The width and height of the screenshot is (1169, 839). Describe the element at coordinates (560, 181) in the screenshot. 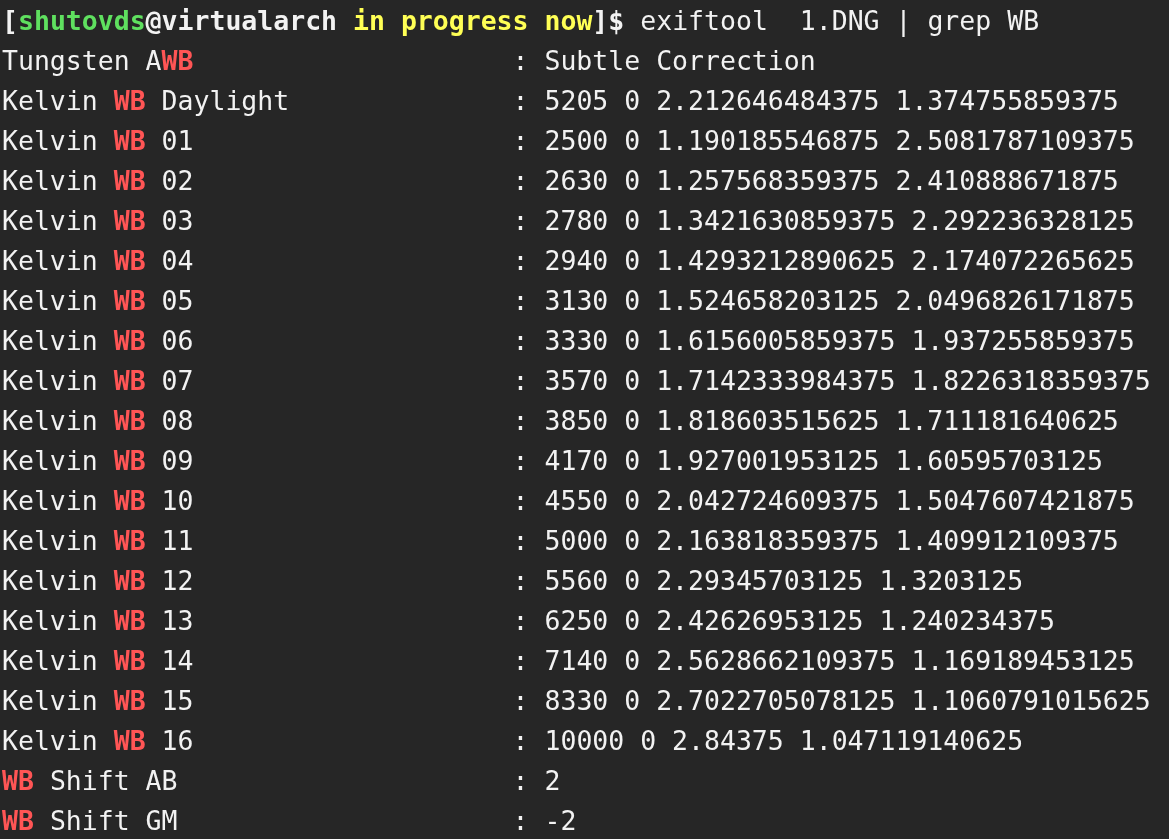

I see `output-line: Kelvin WB 02 : 2630 0 1.257568359375 2.410888671875` at that location.